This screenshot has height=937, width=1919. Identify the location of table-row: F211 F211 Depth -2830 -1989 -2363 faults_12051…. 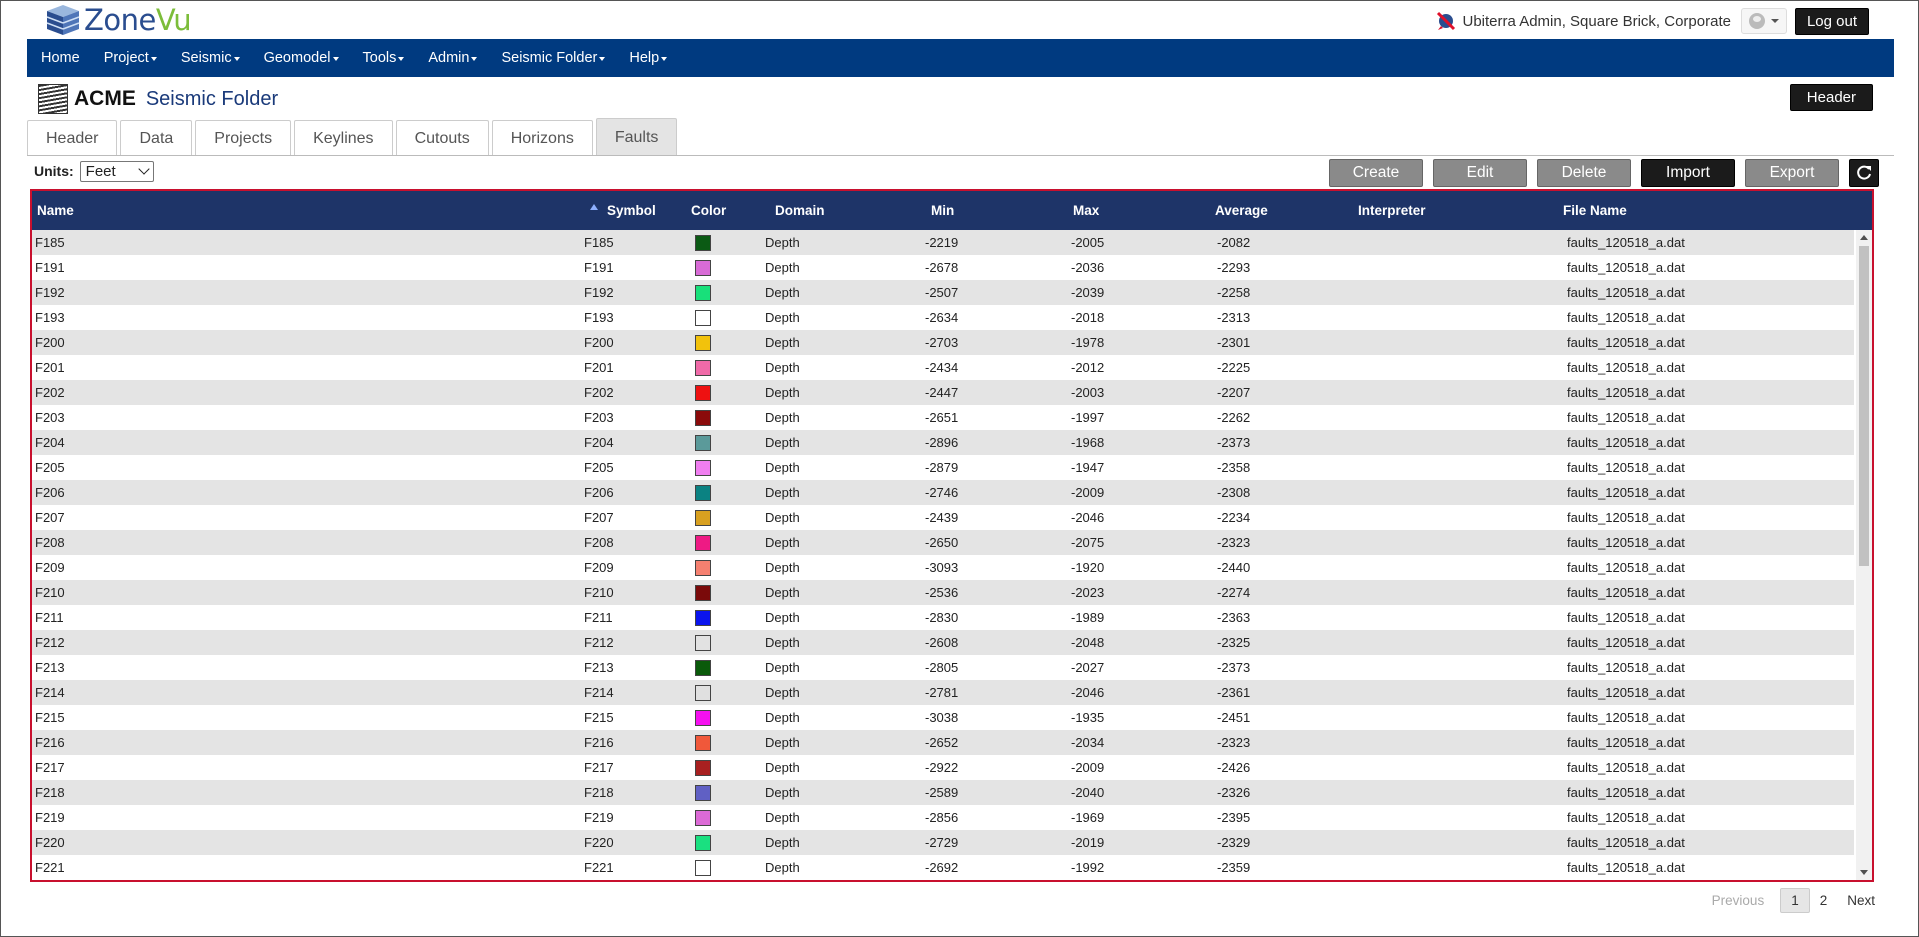
(943, 617).